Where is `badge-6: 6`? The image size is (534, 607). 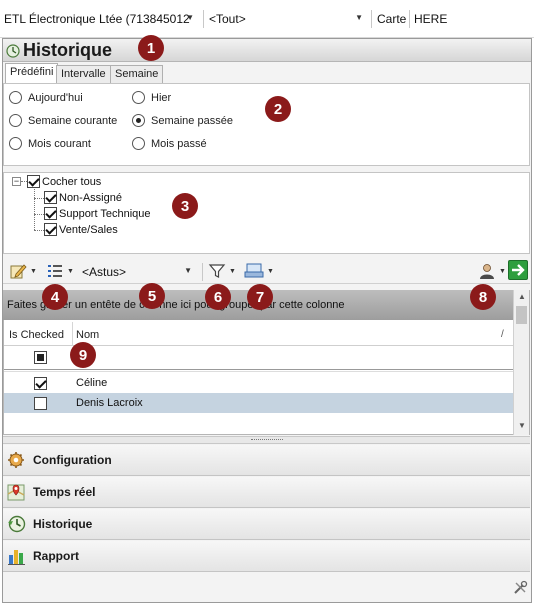
badge-6: 6 is located at coordinates (218, 297).